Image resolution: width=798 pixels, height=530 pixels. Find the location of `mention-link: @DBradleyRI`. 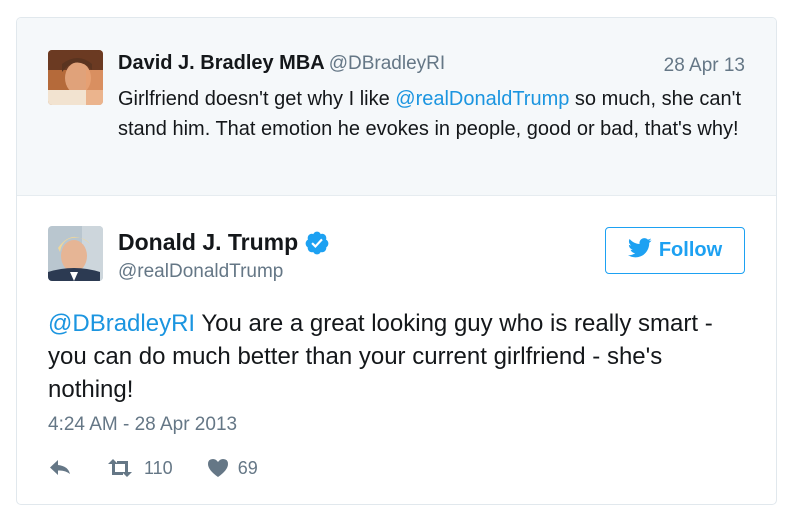

mention-link: @DBradleyRI is located at coordinates (121, 323).